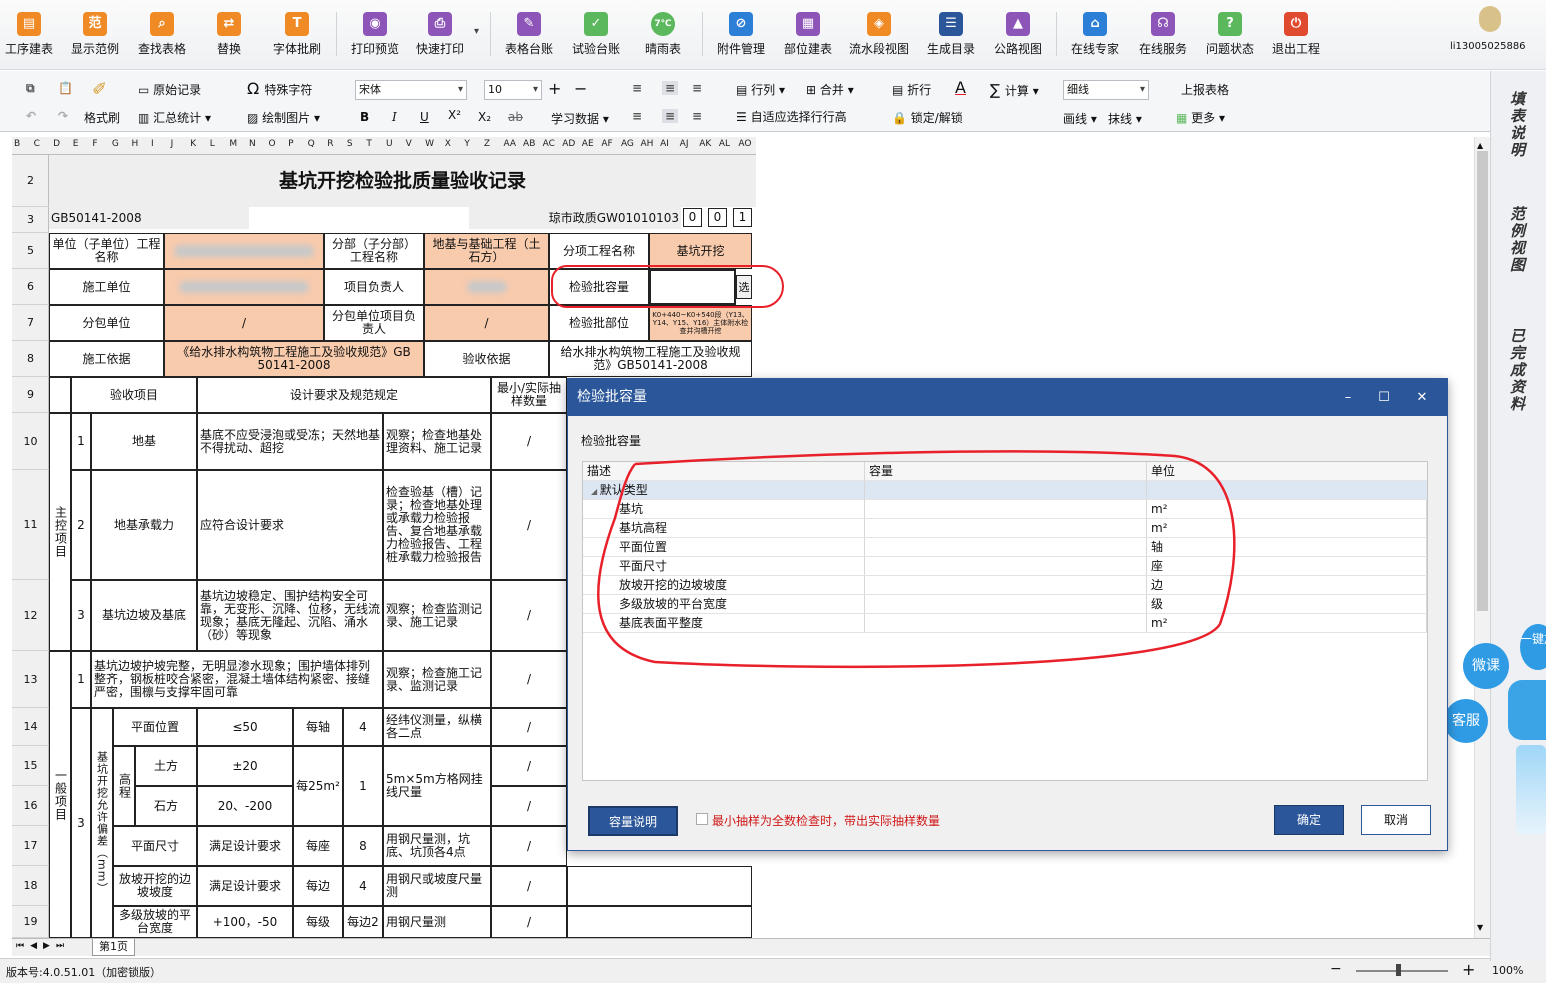 The width and height of the screenshot is (1546, 983). I want to click on decrease-font-icon: −, so click(580, 88).